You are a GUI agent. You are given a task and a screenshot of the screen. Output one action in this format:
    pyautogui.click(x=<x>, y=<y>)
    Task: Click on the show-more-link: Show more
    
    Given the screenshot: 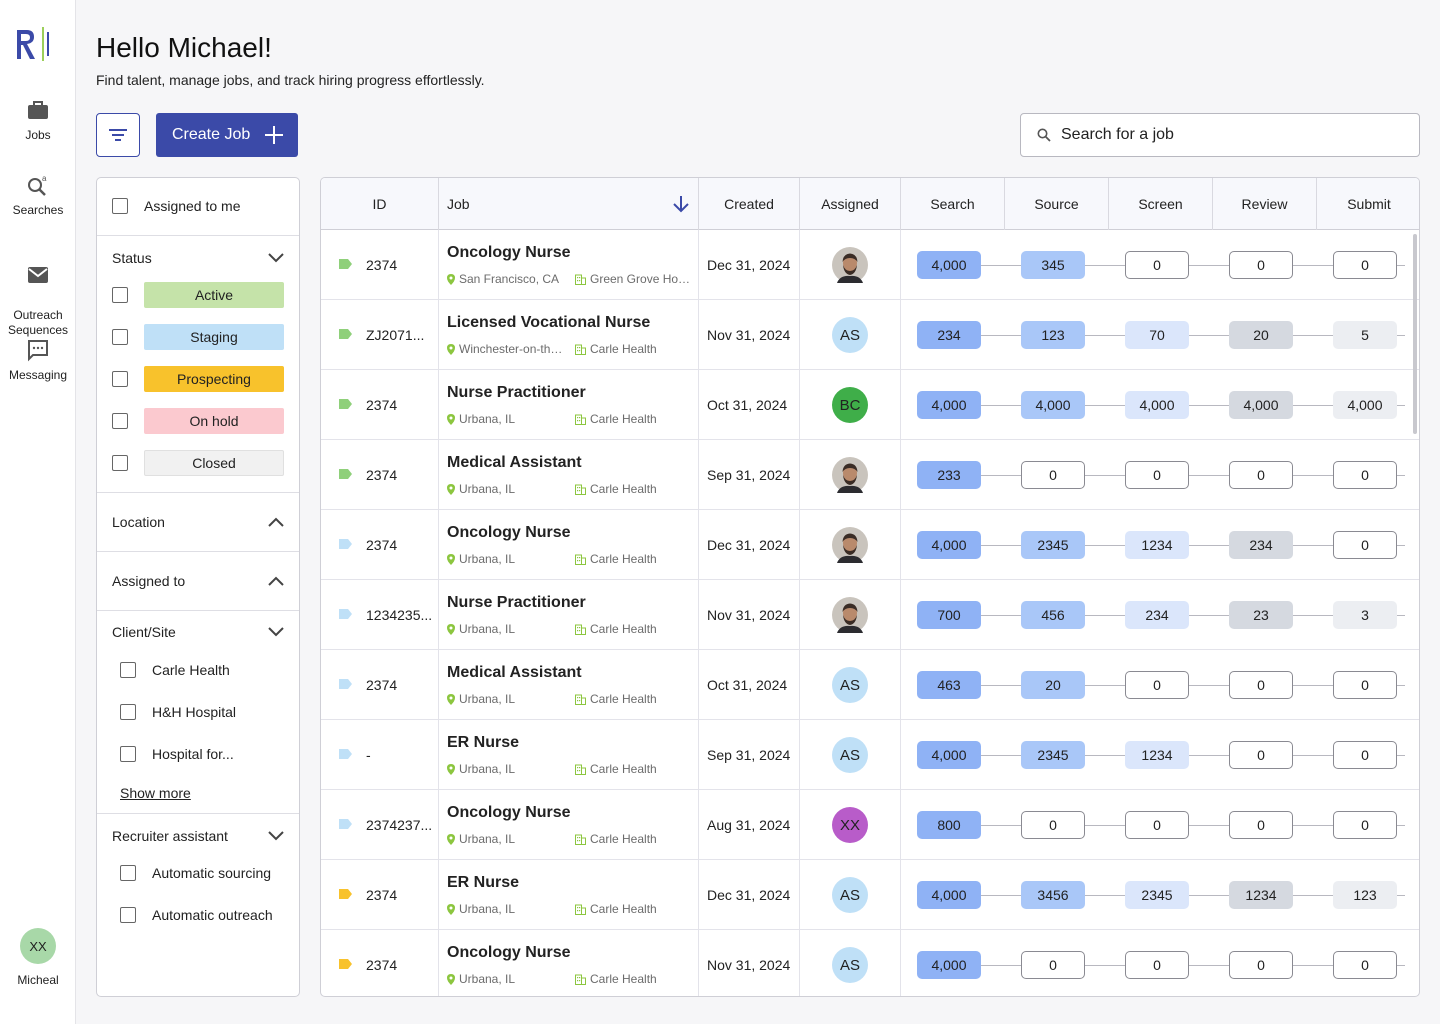 What is the action you would take?
    pyautogui.click(x=155, y=793)
    